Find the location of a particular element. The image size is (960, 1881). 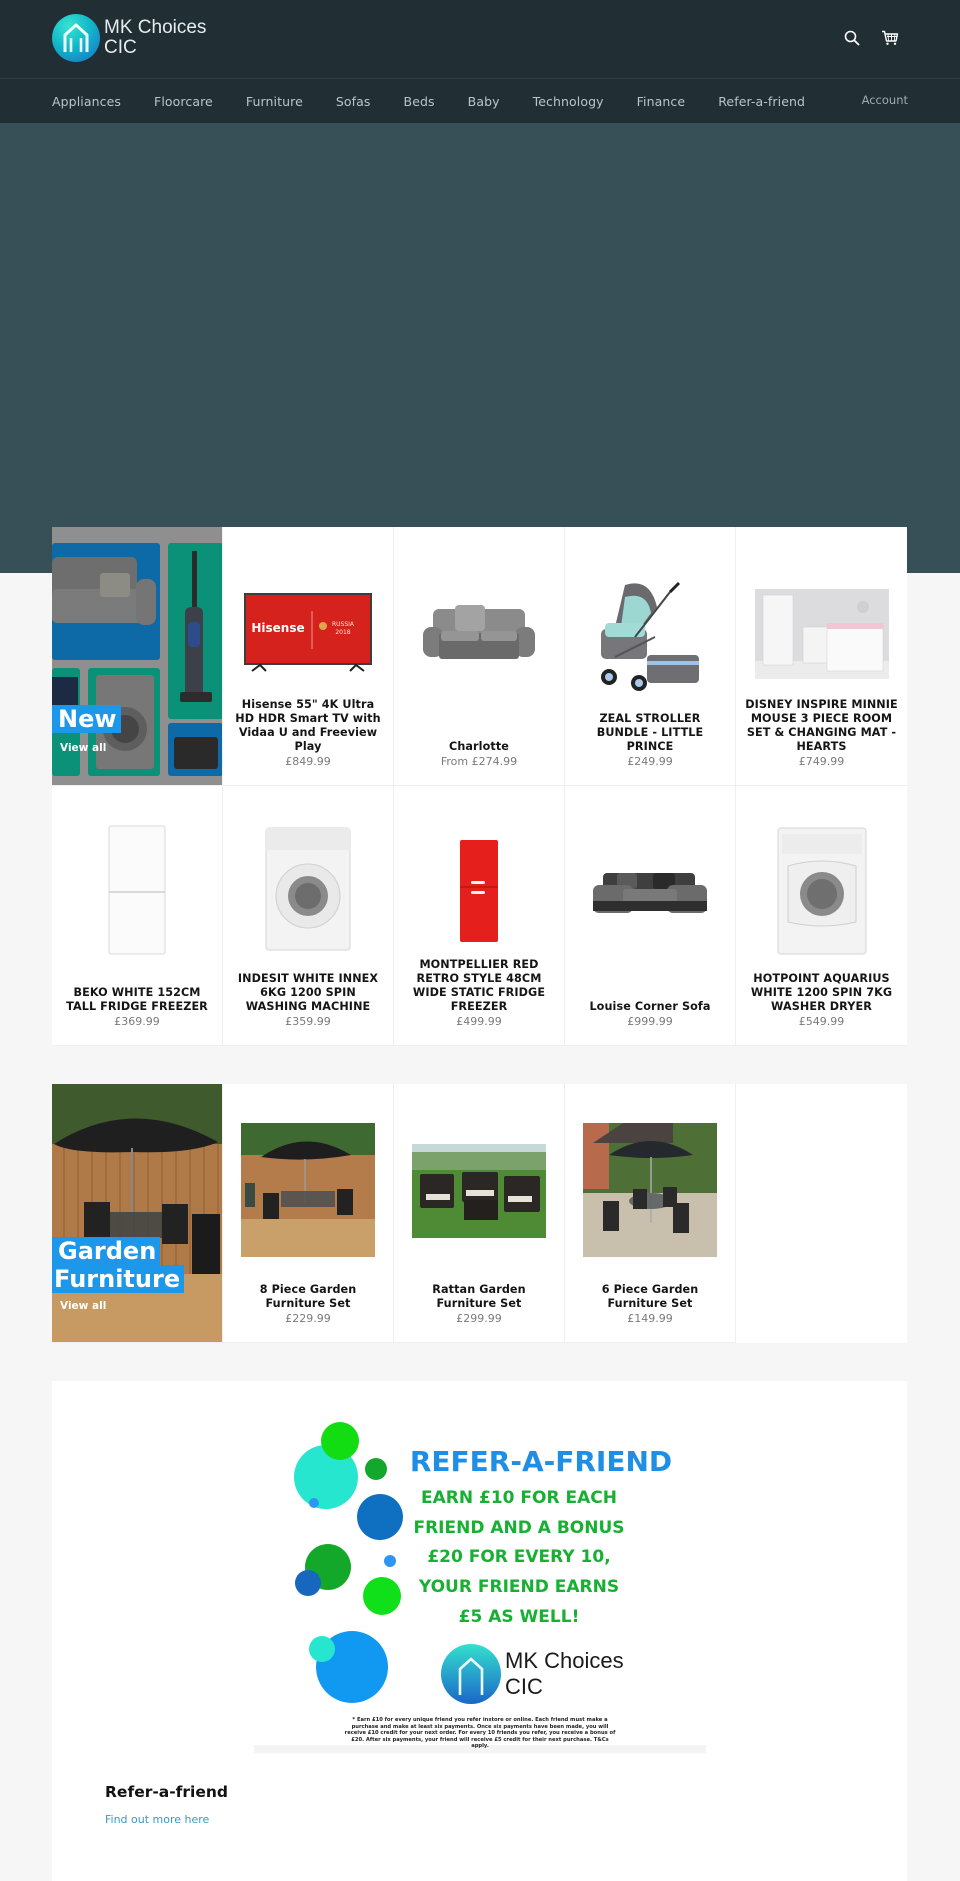

banner-headline: REFER-A-FRIEND is located at coordinates (541, 1461).